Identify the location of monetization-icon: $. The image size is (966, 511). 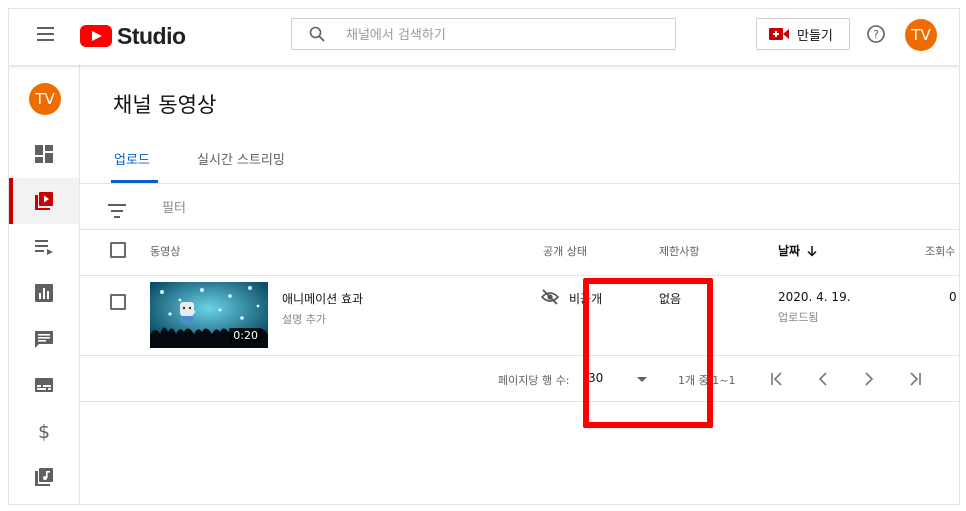
(44, 431).